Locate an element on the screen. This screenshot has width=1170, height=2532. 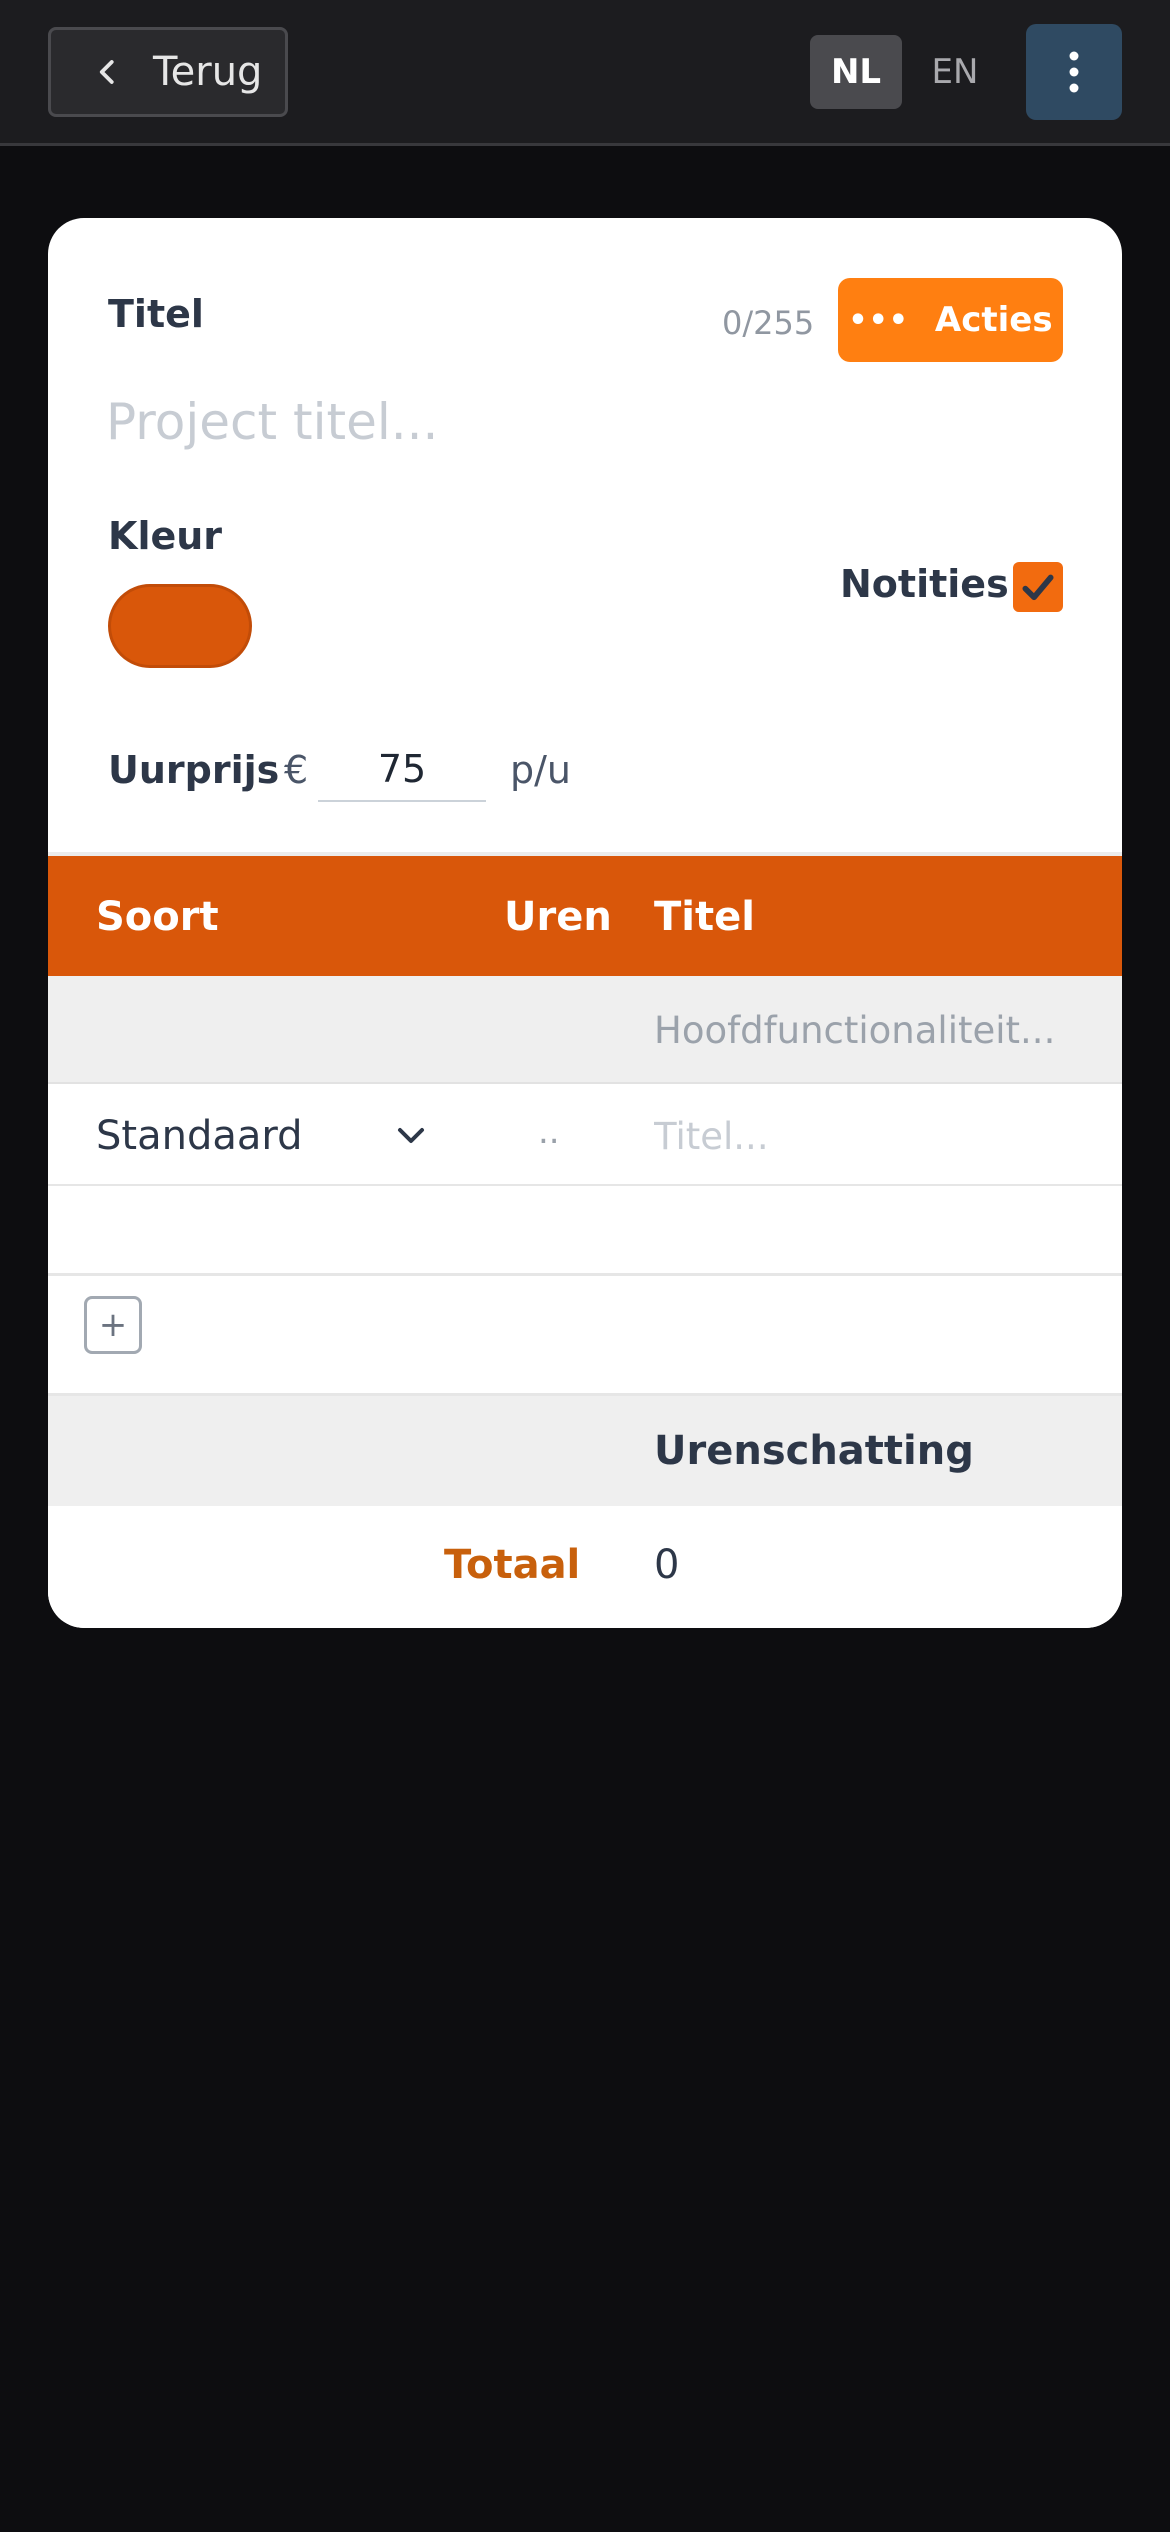
hours-input: .. is located at coordinates (549, 1132).